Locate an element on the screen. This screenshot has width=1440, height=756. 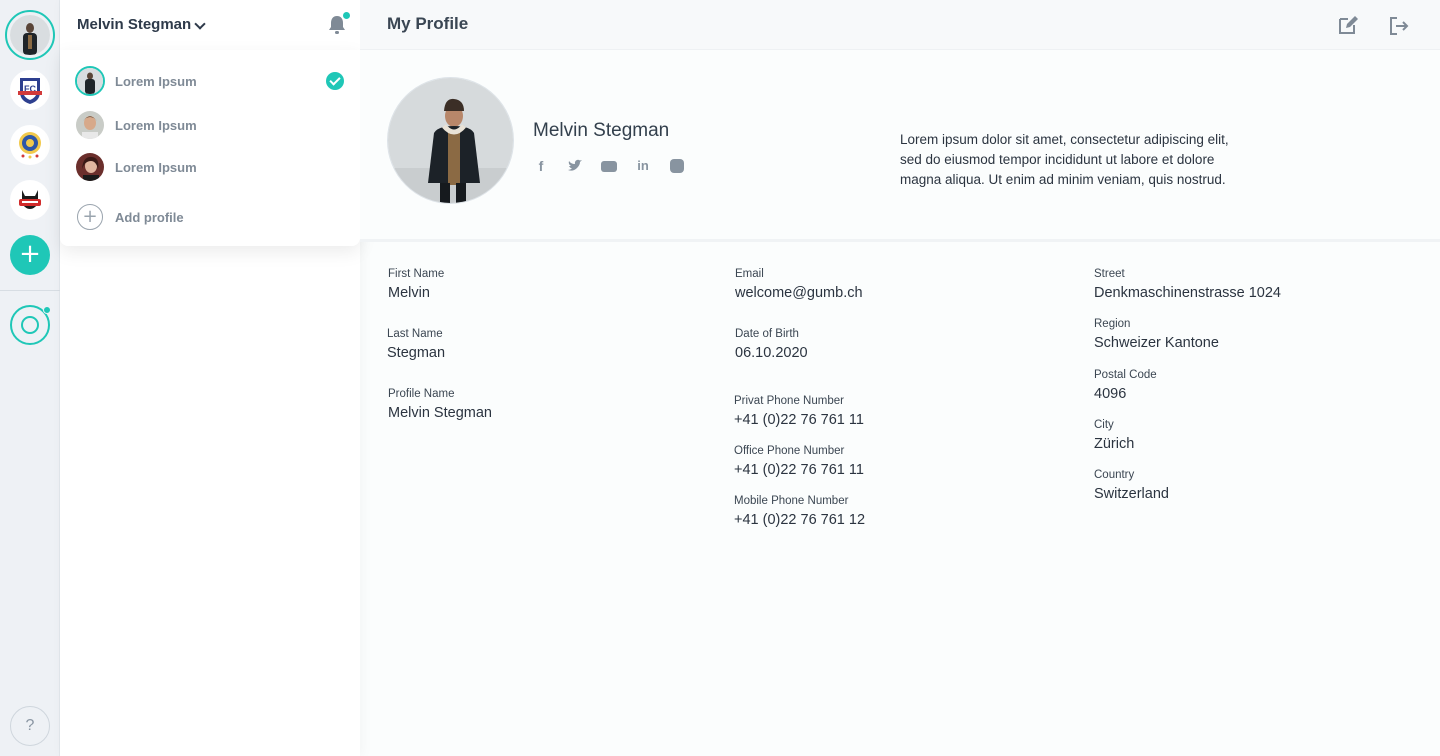
page-title: My Profile is located at coordinates (428, 23).